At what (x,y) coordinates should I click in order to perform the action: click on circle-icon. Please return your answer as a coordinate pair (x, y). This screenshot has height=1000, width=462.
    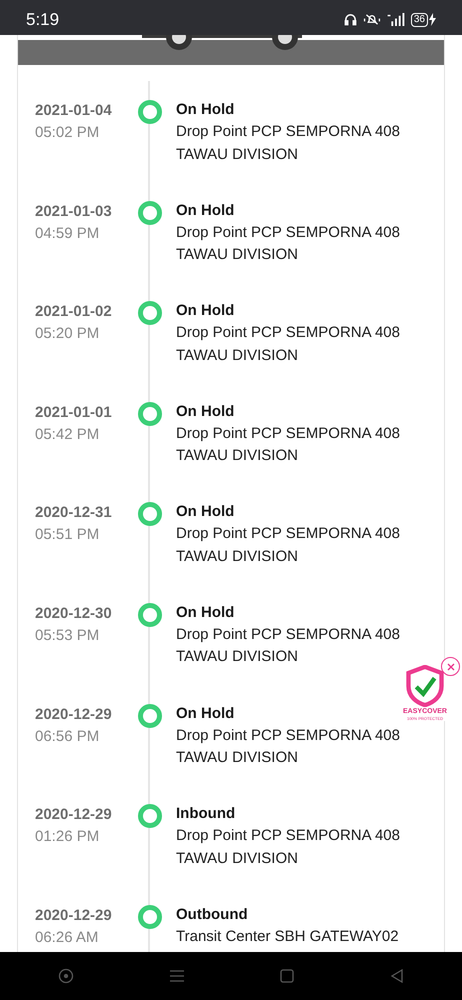
    Looking at the image, I should click on (66, 976).